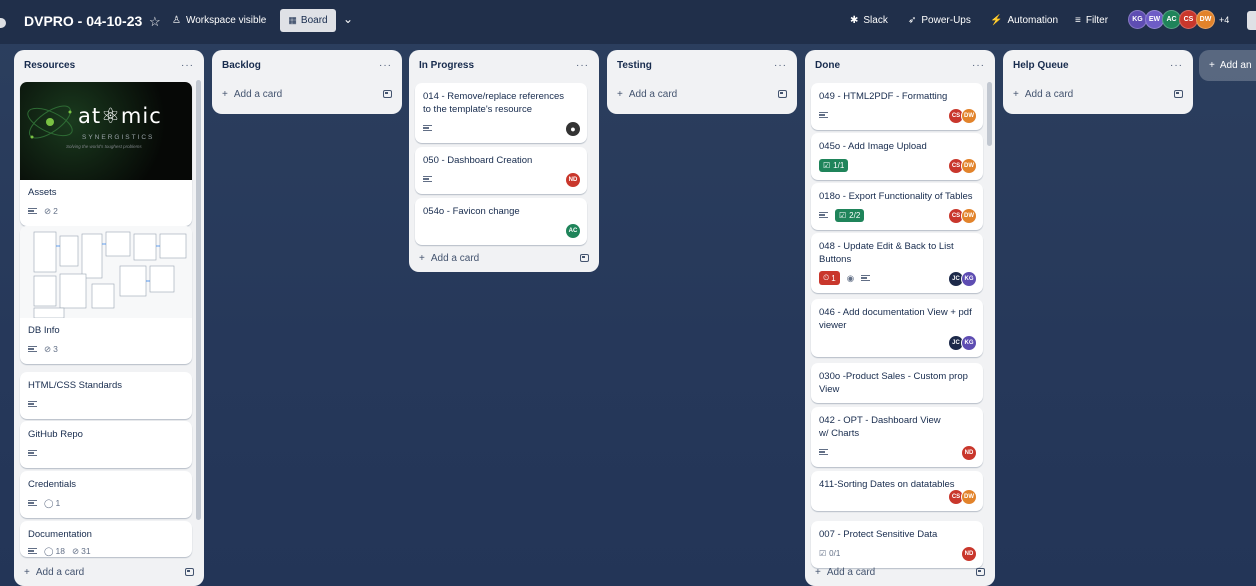 This screenshot has height=586, width=1256. What do you see at coordinates (1041, 65) in the screenshot?
I see `list-title: Help Queue` at bounding box center [1041, 65].